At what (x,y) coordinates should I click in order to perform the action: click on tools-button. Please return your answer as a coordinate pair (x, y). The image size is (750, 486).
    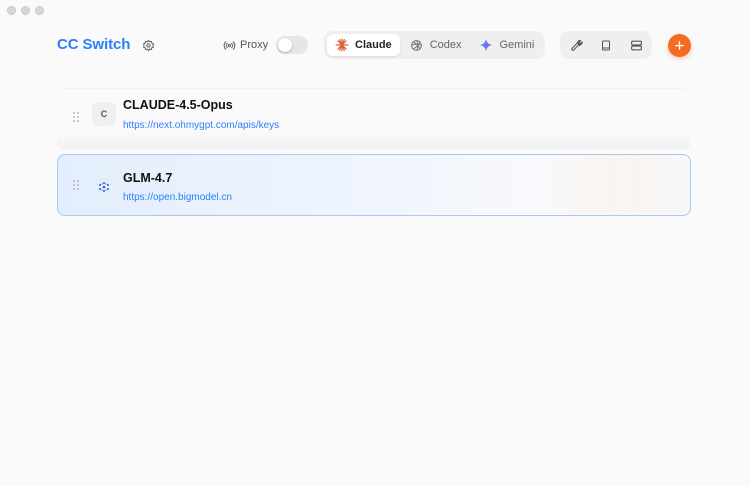
    Looking at the image, I should click on (576, 45).